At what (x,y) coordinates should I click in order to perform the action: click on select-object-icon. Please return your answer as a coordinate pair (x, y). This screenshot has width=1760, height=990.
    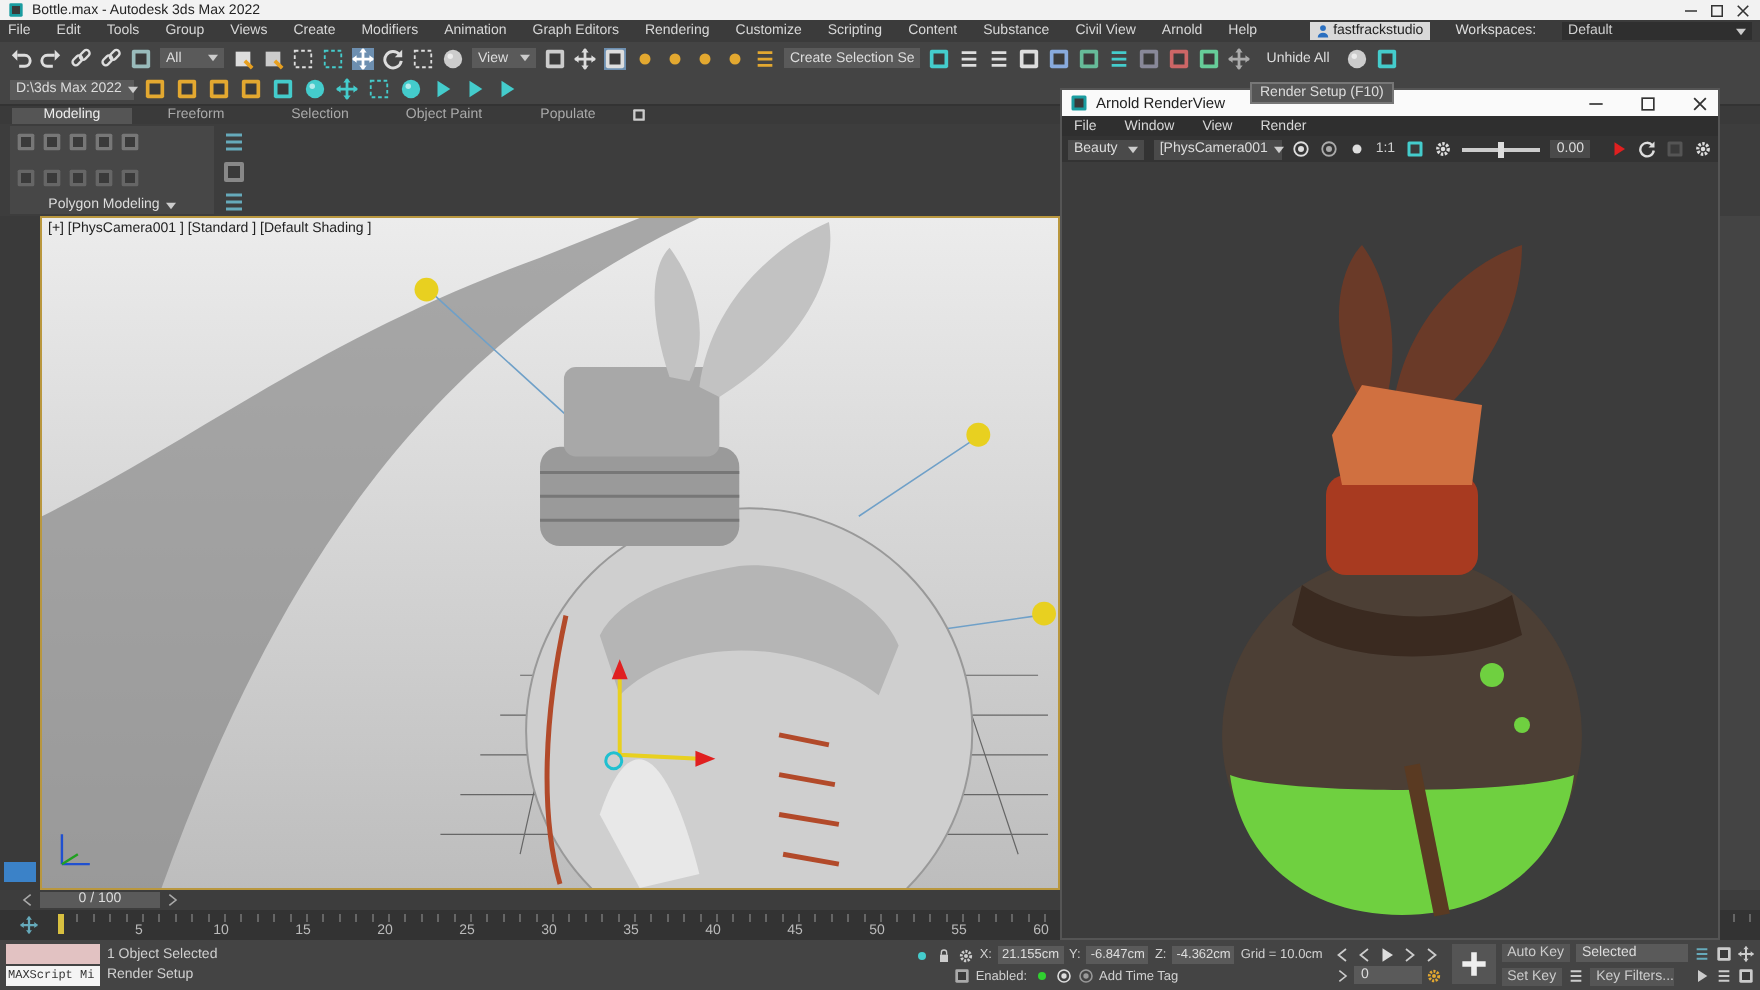
    Looking at the image, I should click on (243, 58).